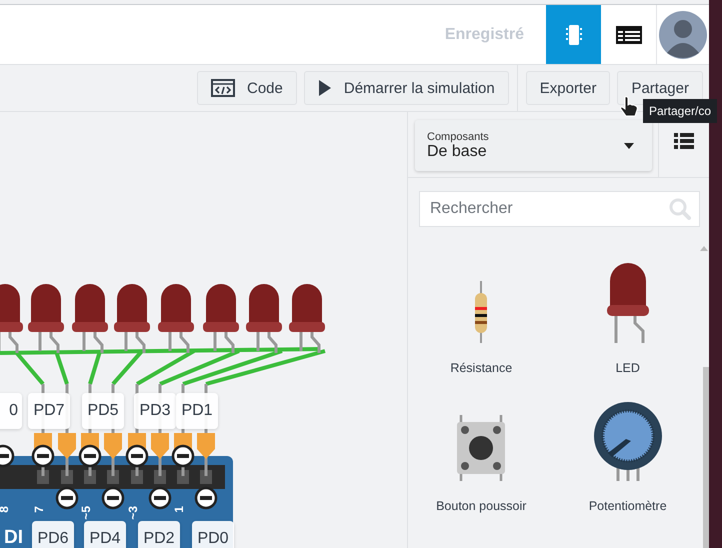  Describe the element at coordinates (86, 513) in the screenshot. I see `pin-number: ~5` at that location.